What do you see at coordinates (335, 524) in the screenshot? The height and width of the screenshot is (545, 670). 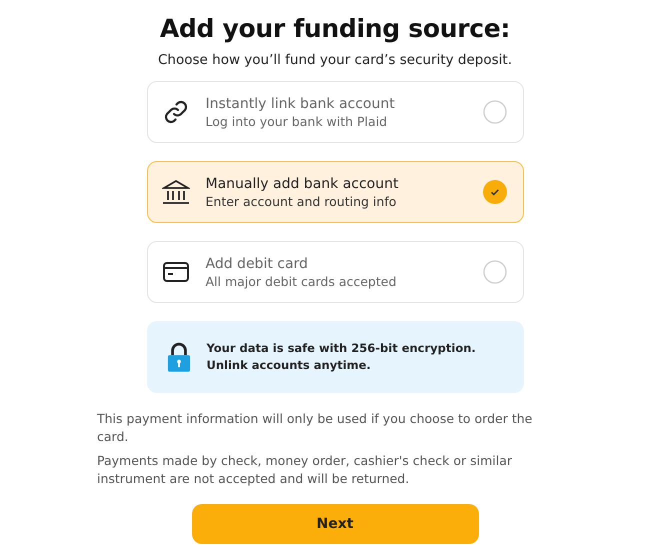 I see `next-button: Next` at bounding box center [335, 524].